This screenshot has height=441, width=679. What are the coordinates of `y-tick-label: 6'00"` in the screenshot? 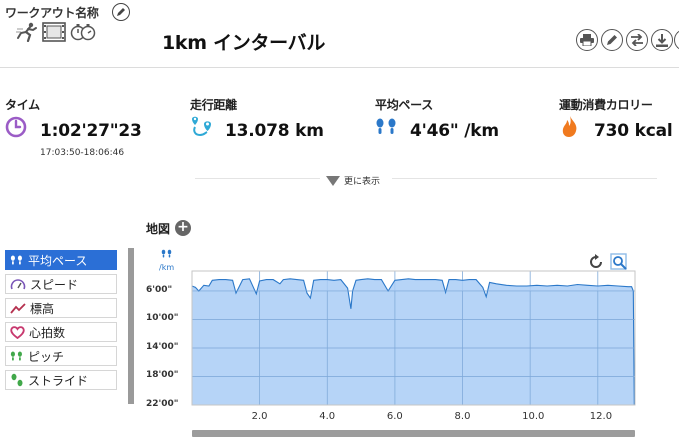 It's located at (159, 289).